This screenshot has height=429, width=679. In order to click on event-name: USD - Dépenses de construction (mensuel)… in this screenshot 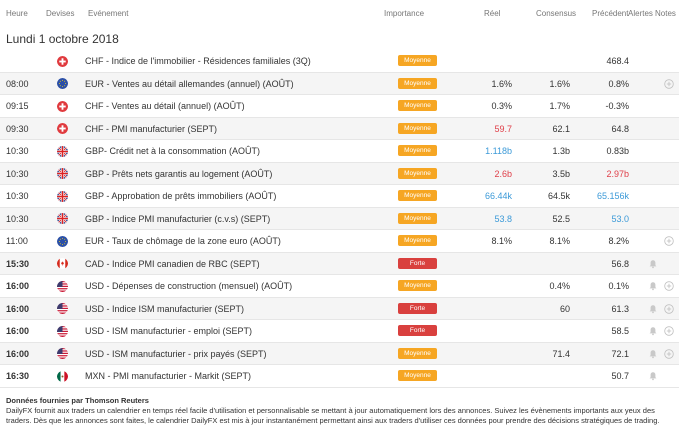, I will do `click(188, 286)`.